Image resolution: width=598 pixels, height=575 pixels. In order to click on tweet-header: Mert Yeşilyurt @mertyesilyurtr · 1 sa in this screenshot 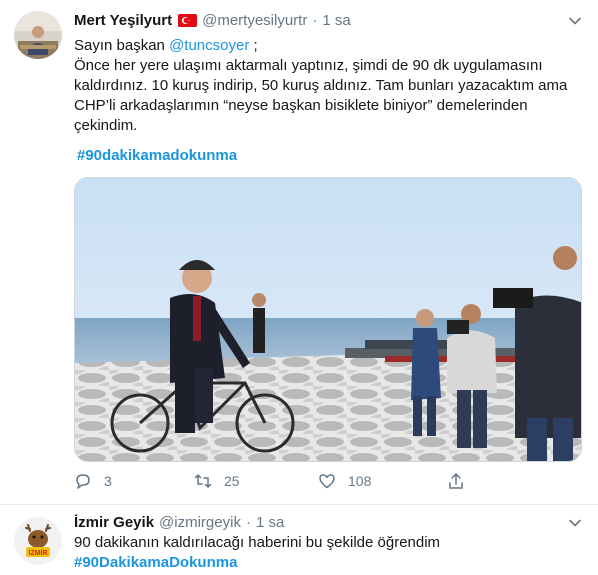, I will do `click(212, 20)`.